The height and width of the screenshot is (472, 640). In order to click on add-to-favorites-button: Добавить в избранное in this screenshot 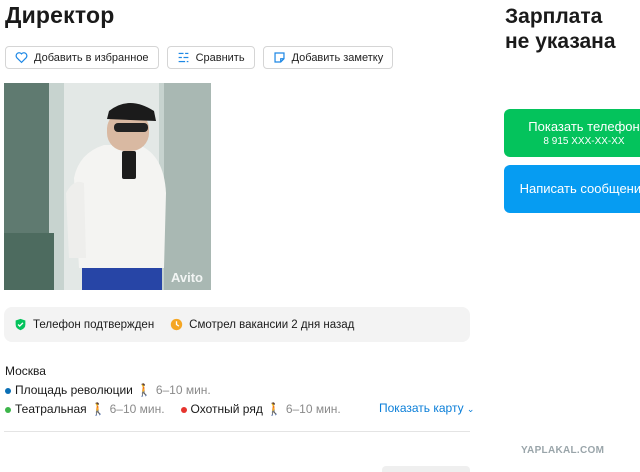, I will do `click(82, 57)`.